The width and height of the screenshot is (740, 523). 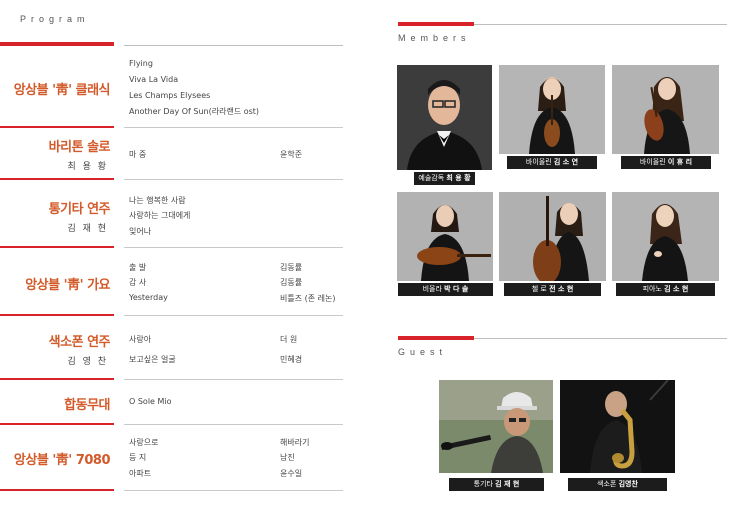 I want to click on guest-photo-guitar, so click(x=496, y=426).